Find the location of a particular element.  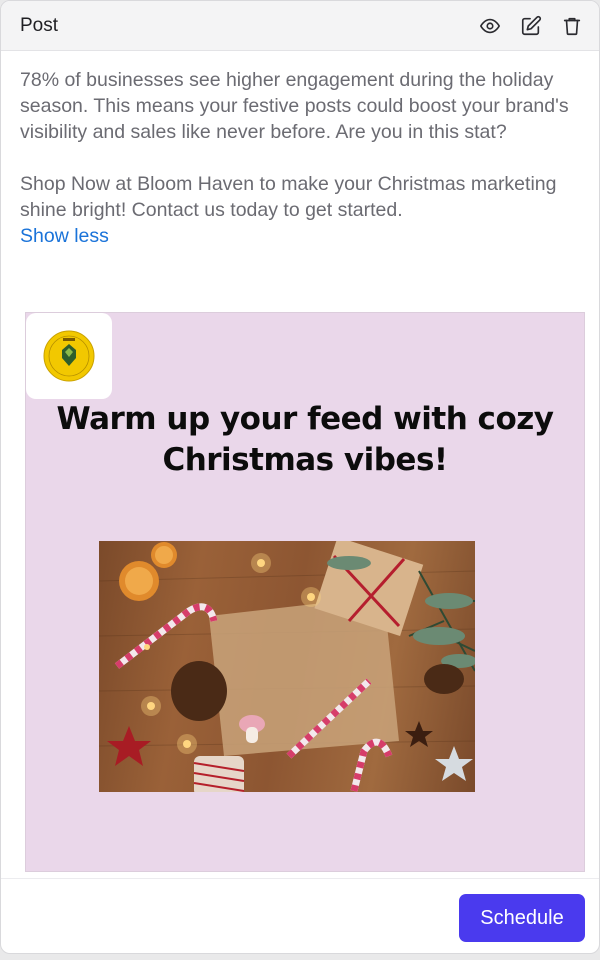

post-footer: Schedule is located at coordinates (300, 915).